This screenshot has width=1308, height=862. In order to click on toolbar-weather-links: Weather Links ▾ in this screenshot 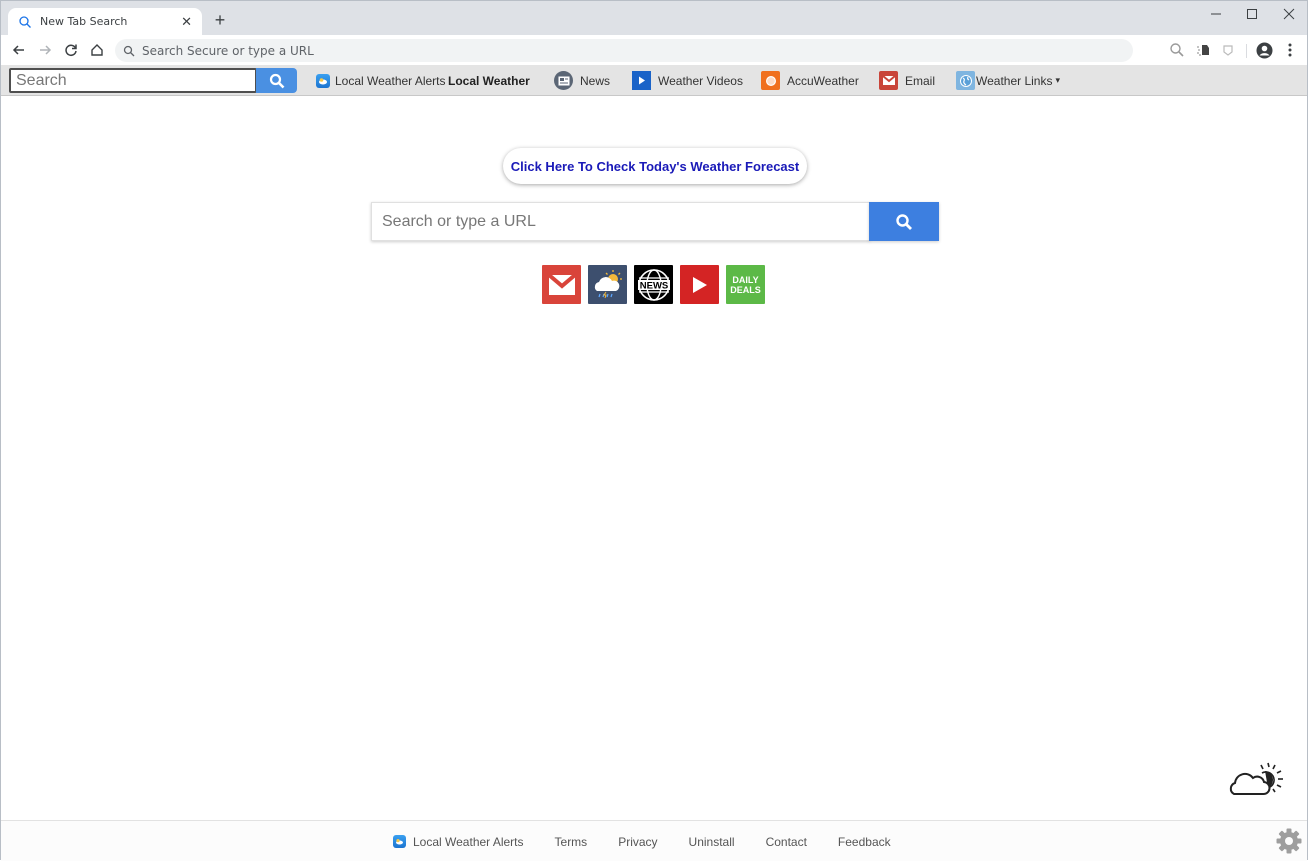, I will do `click(1008, 80)`.